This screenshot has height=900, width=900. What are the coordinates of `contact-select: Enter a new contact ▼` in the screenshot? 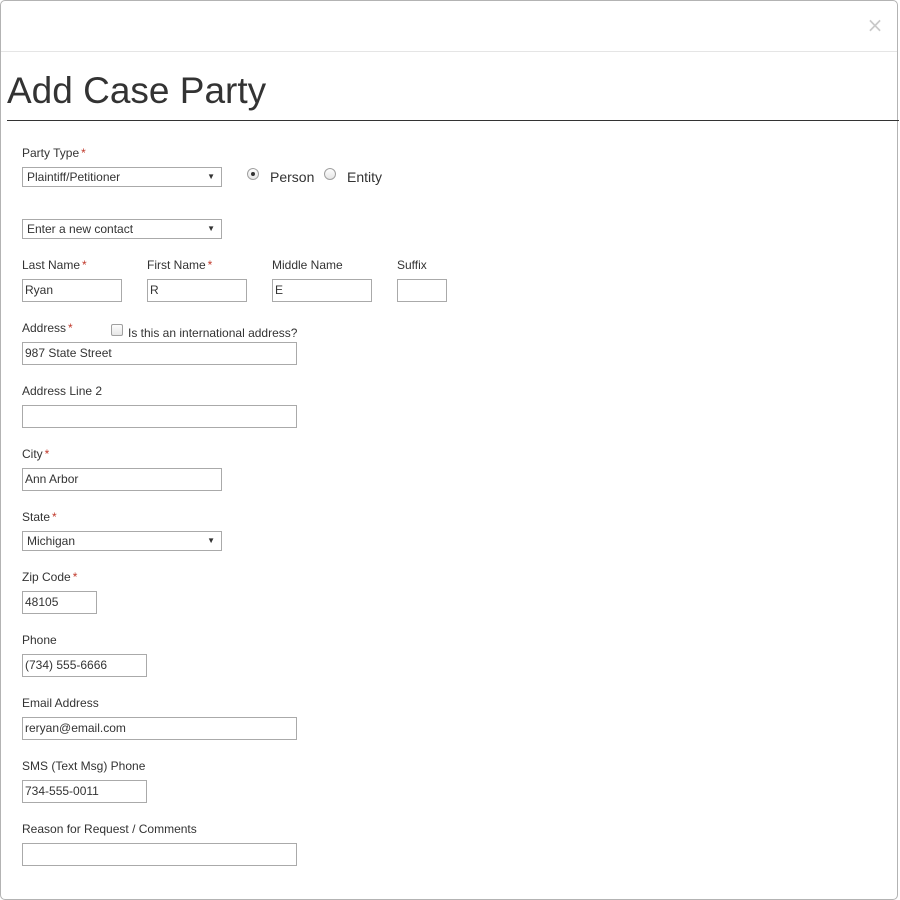 It's located at (122, 229).